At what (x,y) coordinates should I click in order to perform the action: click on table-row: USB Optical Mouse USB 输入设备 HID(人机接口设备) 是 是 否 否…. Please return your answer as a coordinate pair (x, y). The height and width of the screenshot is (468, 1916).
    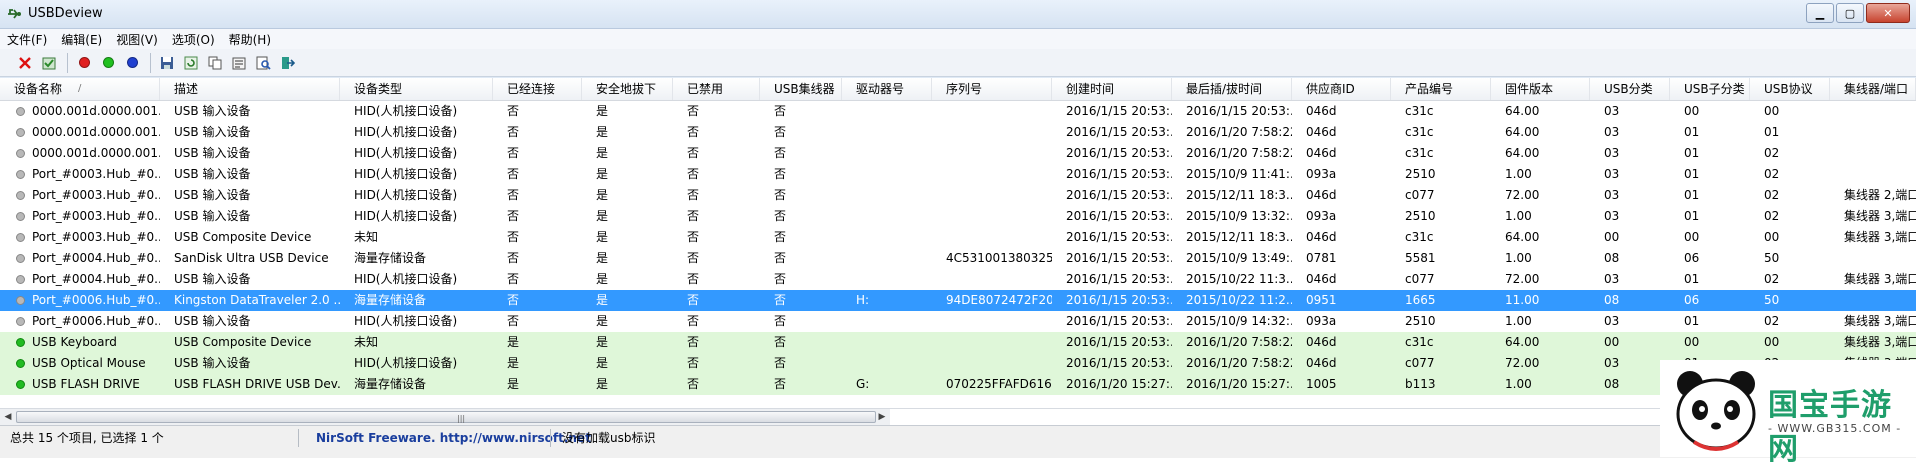
    Looking at the image, I should click on (958, 363).